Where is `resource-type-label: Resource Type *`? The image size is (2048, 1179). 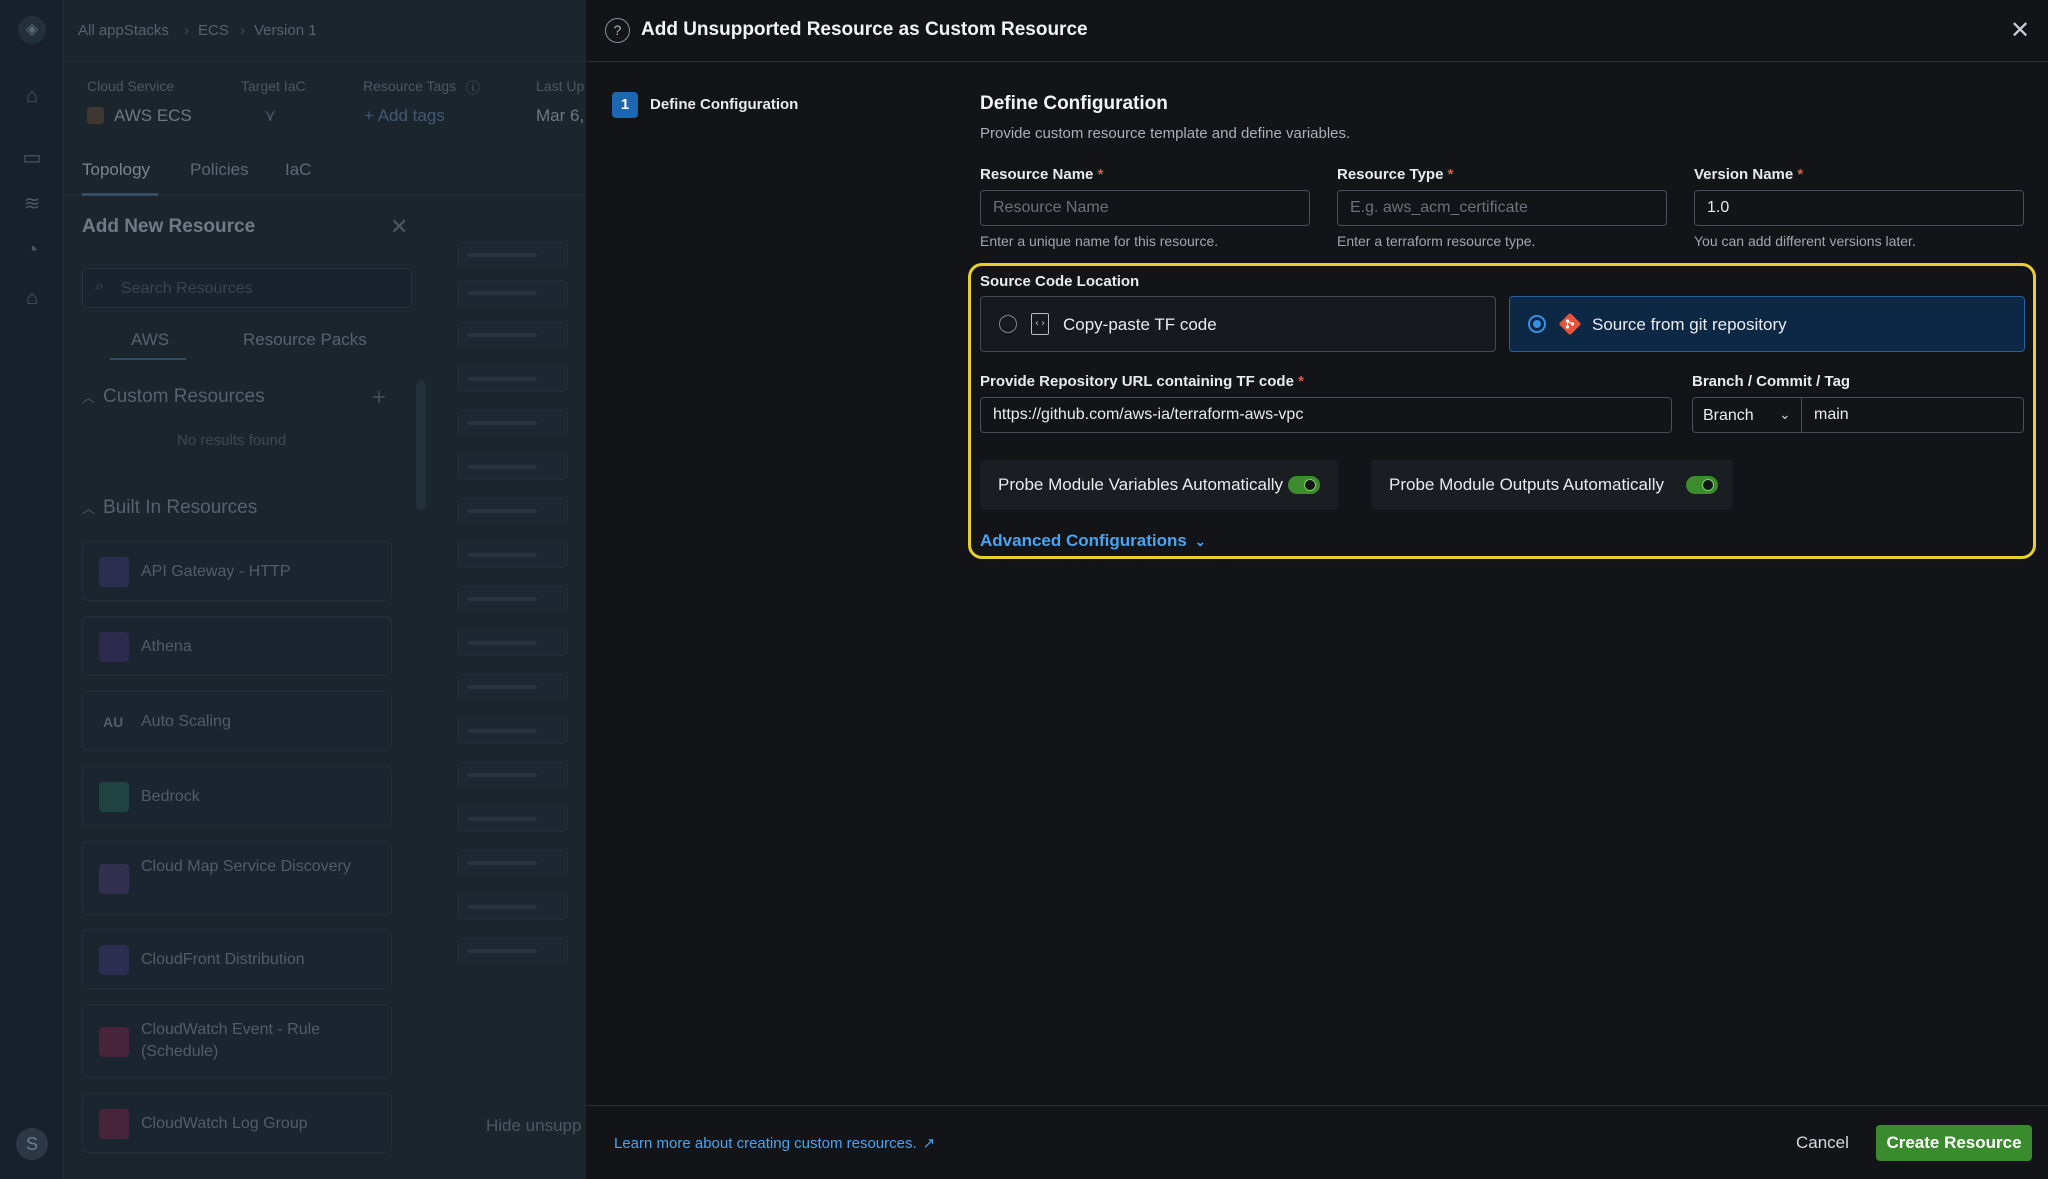
resource-type-label: Resource Type * is located at coordinates (1395, 174).